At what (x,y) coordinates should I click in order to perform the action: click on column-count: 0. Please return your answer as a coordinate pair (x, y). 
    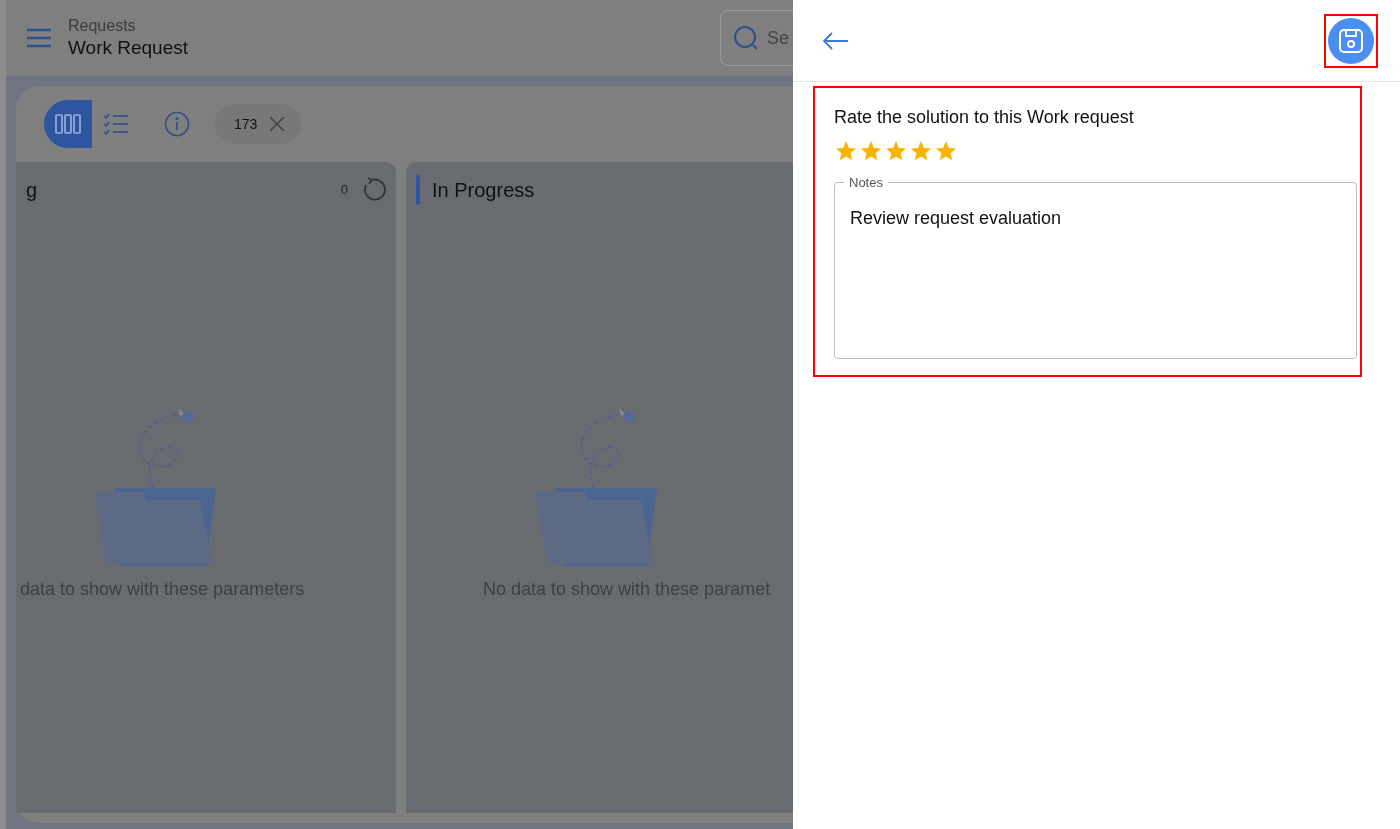
    Looking at the image, I should click on (344, 190).